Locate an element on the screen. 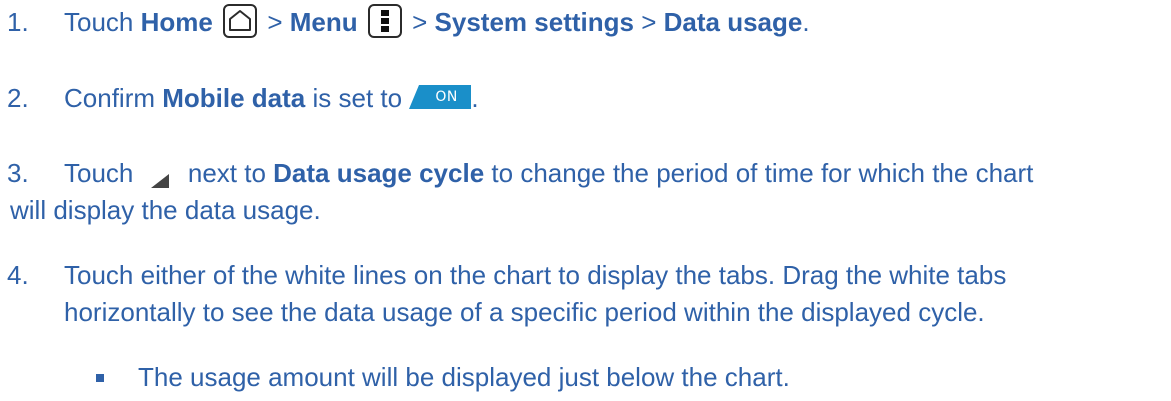 The width and height of the screenshot is (1171, 401). menu-label: Menu is located at coordinates (323, 22).